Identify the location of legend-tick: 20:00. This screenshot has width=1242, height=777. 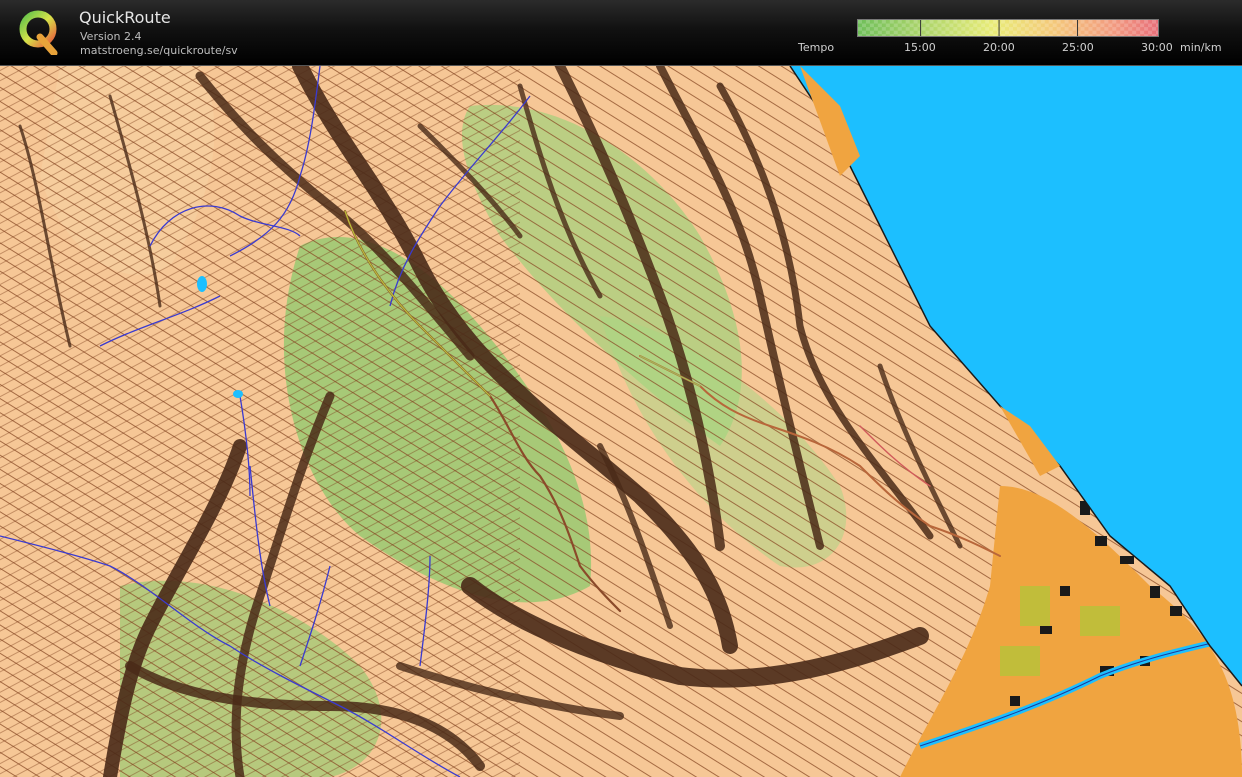
(999, 47).